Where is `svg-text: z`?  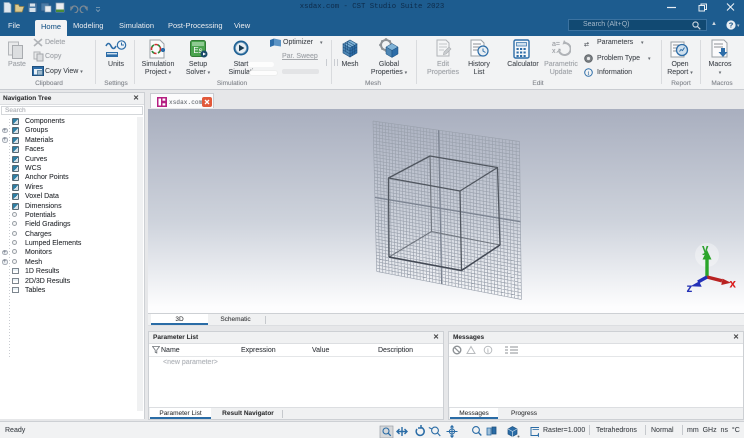 svg-text: z is located at coordinates (690, 289).